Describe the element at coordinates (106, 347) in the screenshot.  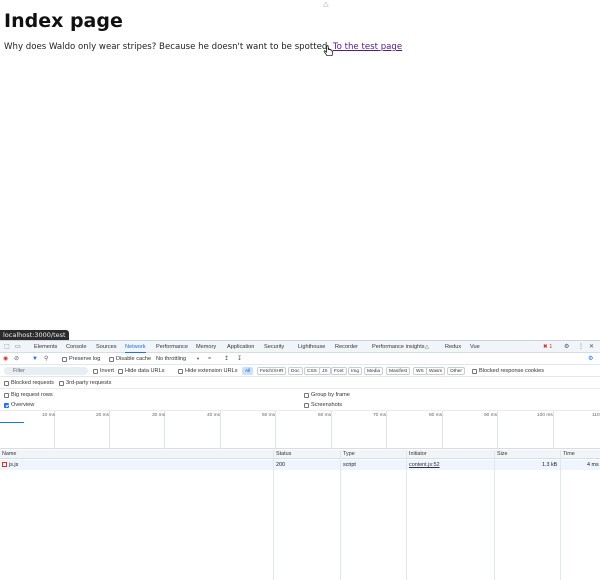
I see `tab-sources: Sources` at that location.